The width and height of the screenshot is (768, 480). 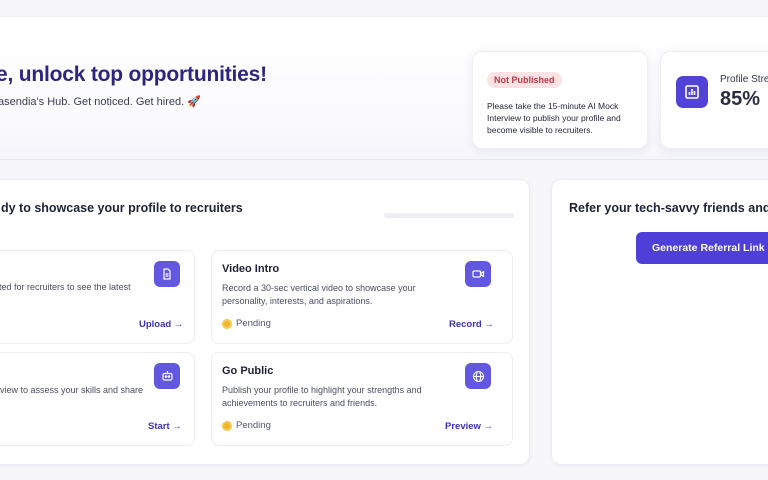 What do you see at coordinates (253, 323) in the screenshot?
I see `card-video-status-label: Pending` at bounding box center [253, 323].